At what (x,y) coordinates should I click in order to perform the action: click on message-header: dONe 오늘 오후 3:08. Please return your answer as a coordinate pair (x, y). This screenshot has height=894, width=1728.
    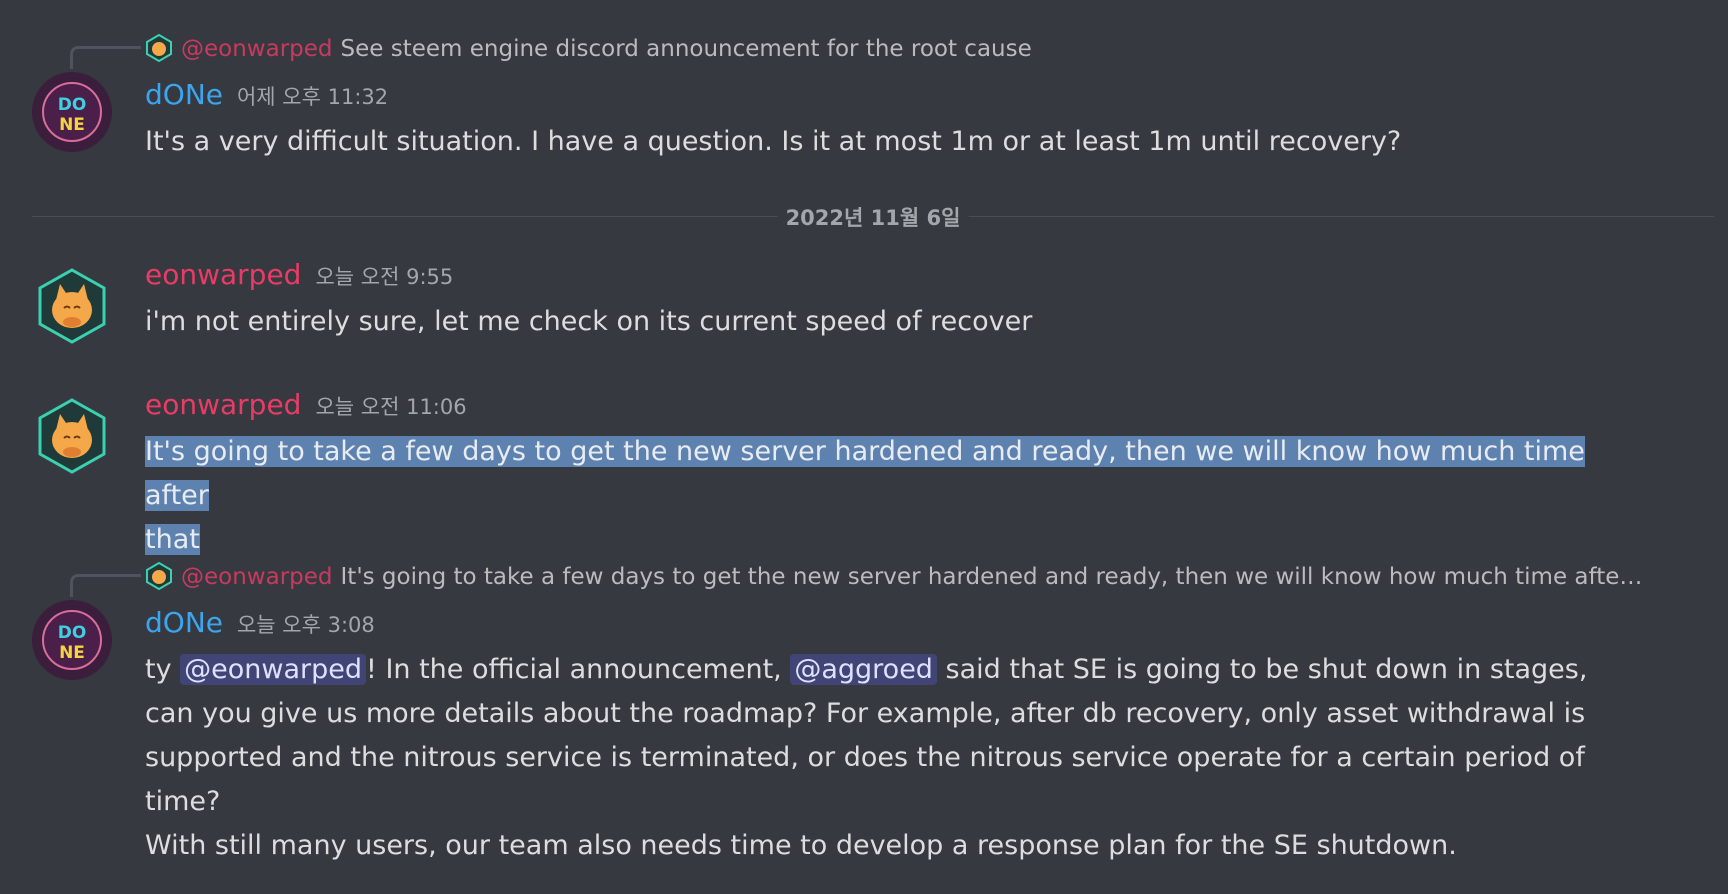
    Looking at the image, I should click on (260, 622).